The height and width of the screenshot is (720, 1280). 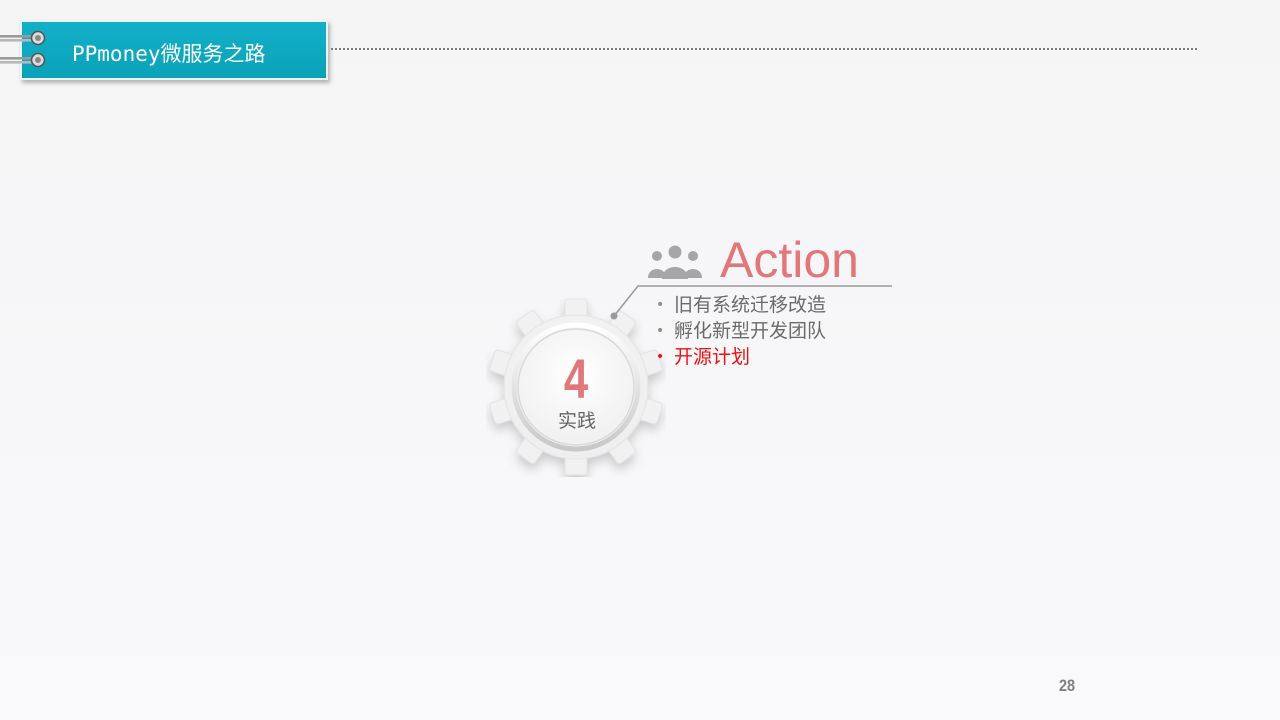 What do you see at coordinates (1067, 685) in the screenshot?
I see `page-number: 28` at bounding box center [1067, 685].